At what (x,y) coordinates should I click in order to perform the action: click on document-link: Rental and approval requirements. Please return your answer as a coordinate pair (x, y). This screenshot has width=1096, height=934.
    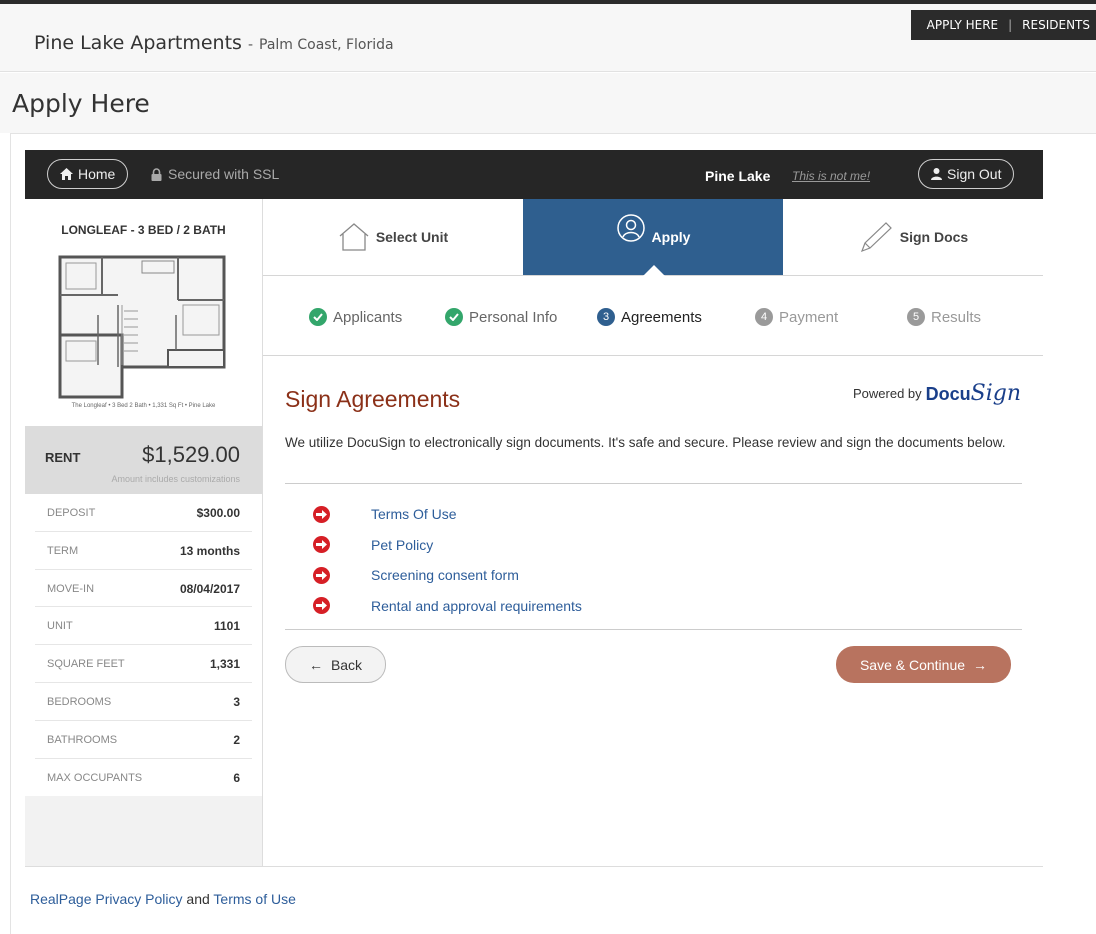
    Looking at the image, I should click on (476, 606).